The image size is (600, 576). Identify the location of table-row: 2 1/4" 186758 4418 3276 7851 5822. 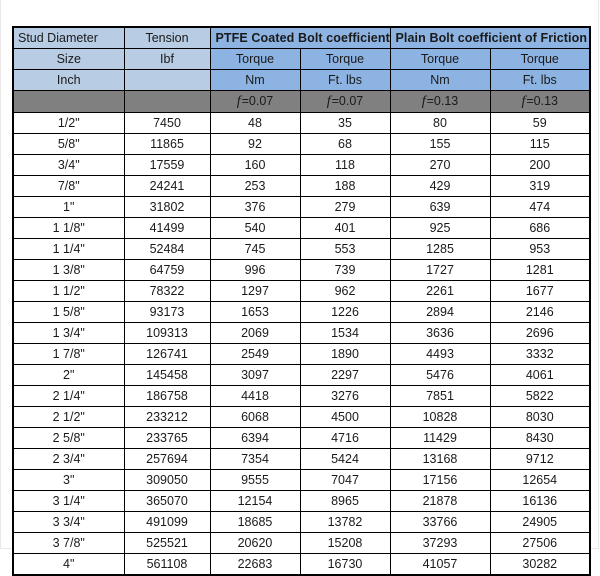
(301, 396).